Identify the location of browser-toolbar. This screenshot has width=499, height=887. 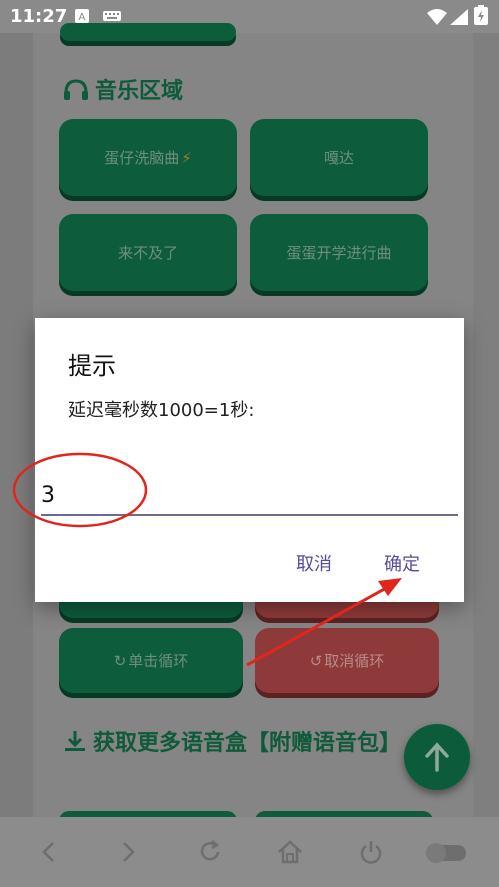
(249, 852).